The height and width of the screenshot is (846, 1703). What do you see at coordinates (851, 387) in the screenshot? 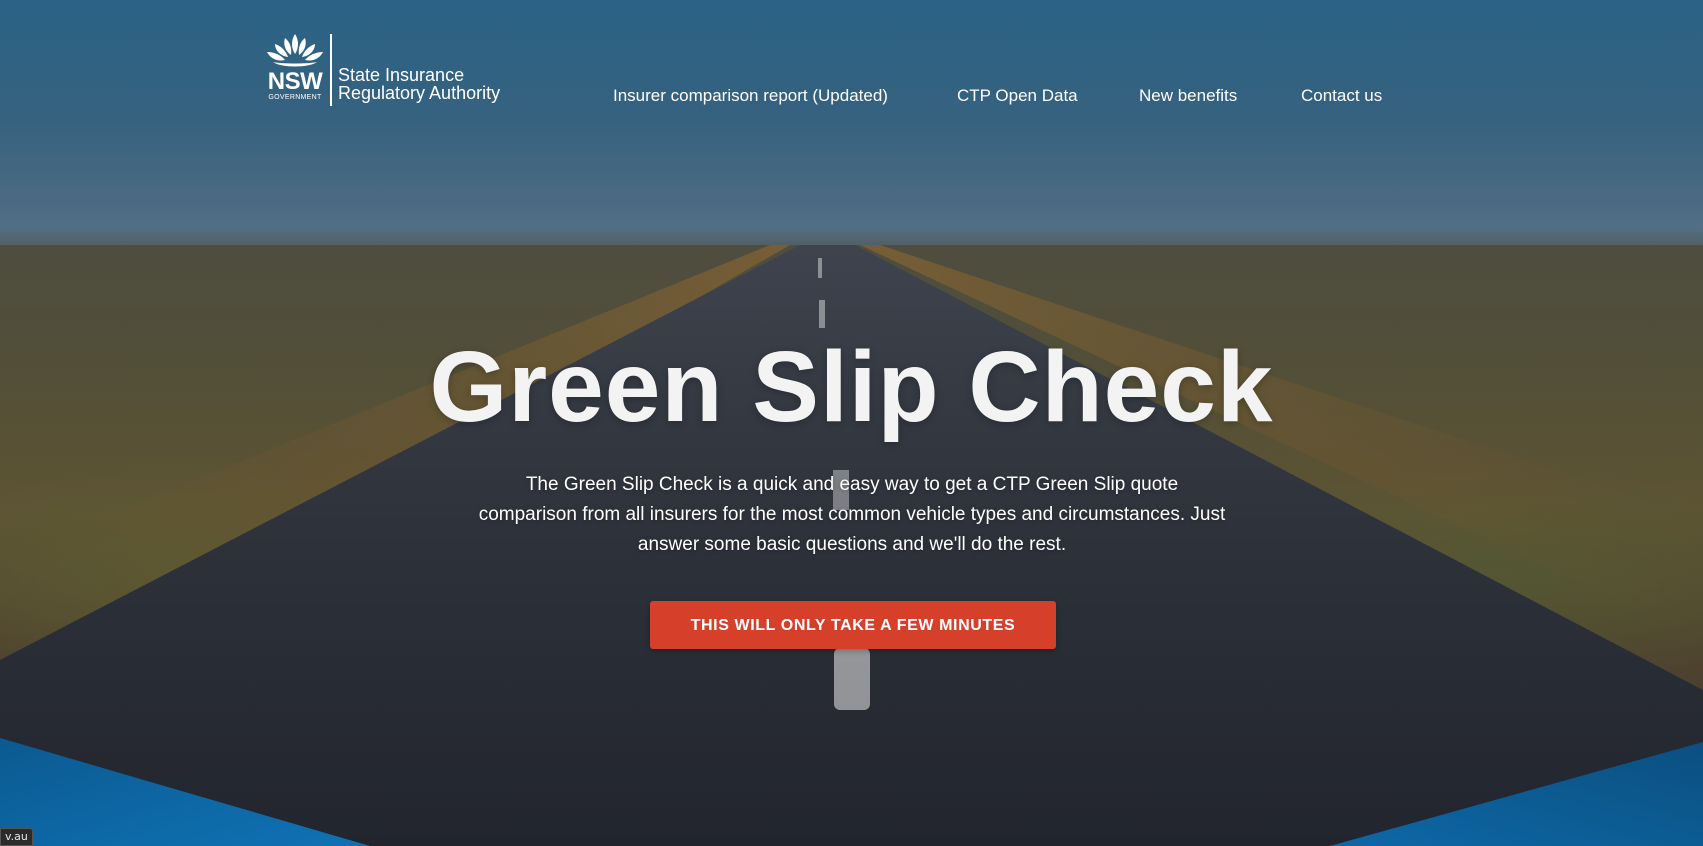
I see `page-title: Green Slip Check` at bounding box center [851, 387].